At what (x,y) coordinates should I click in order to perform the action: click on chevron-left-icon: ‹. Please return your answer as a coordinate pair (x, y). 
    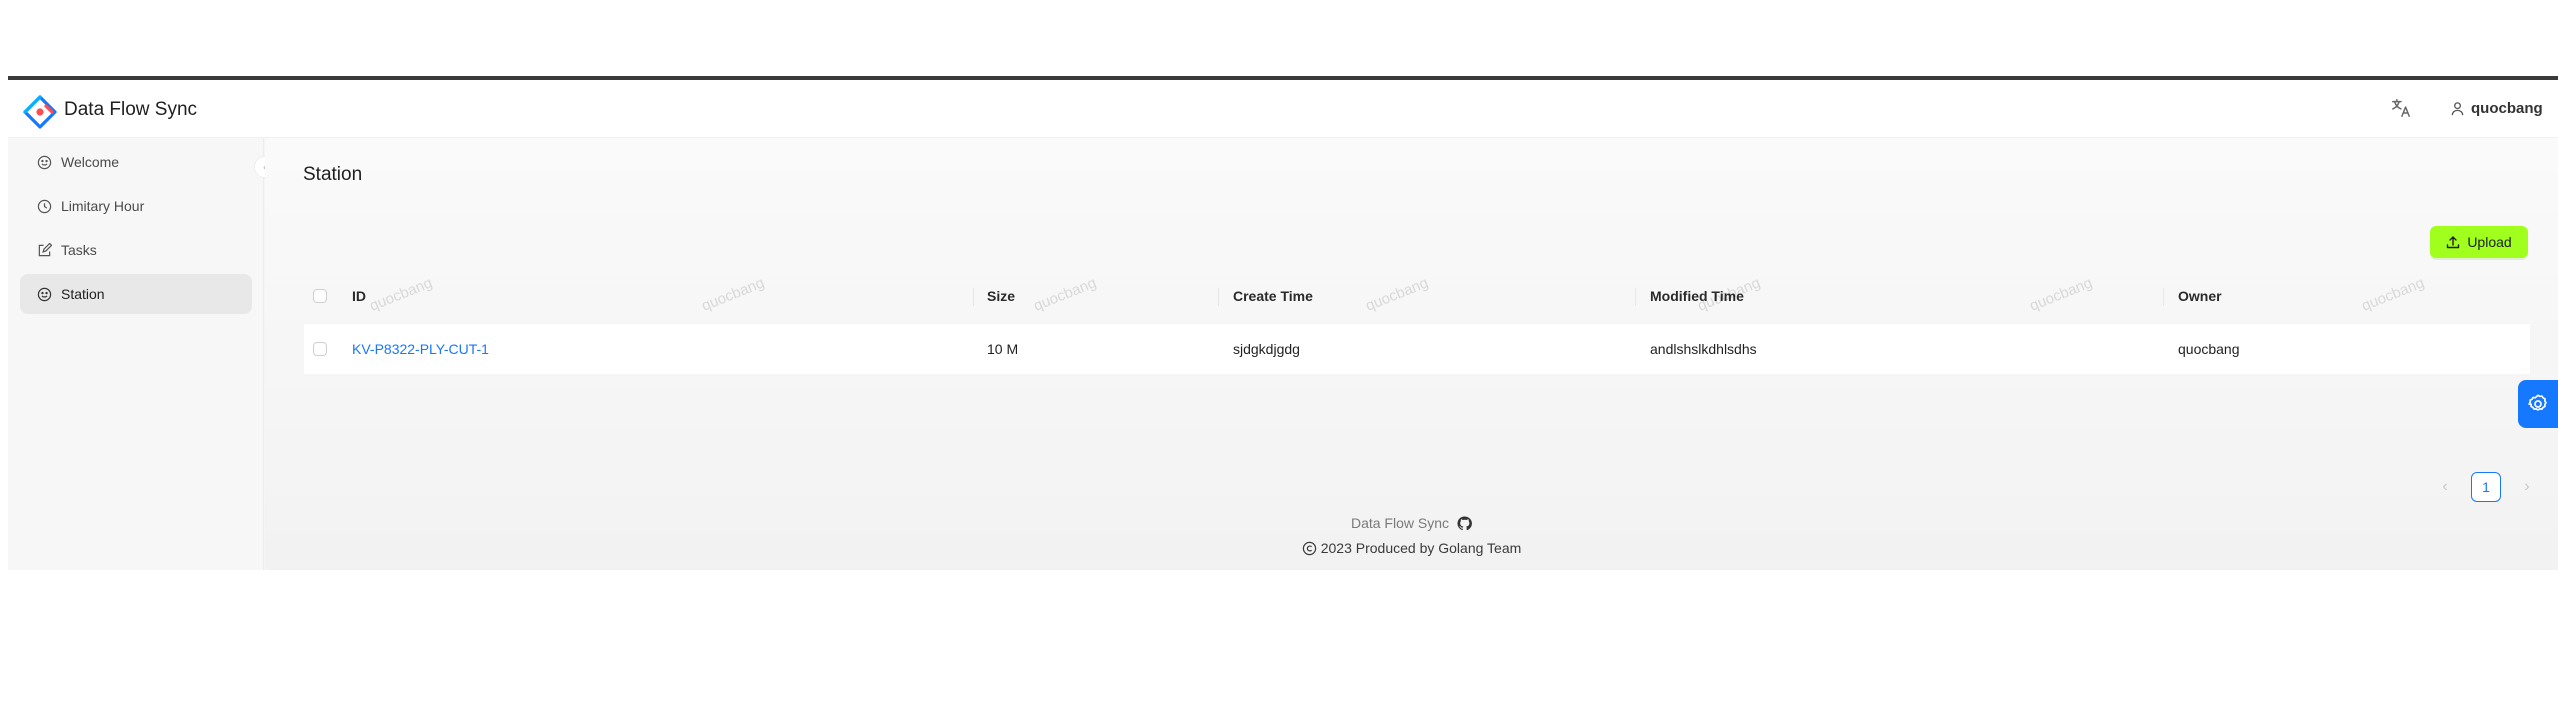
    Looking at the image, I should click on (2445, 486).